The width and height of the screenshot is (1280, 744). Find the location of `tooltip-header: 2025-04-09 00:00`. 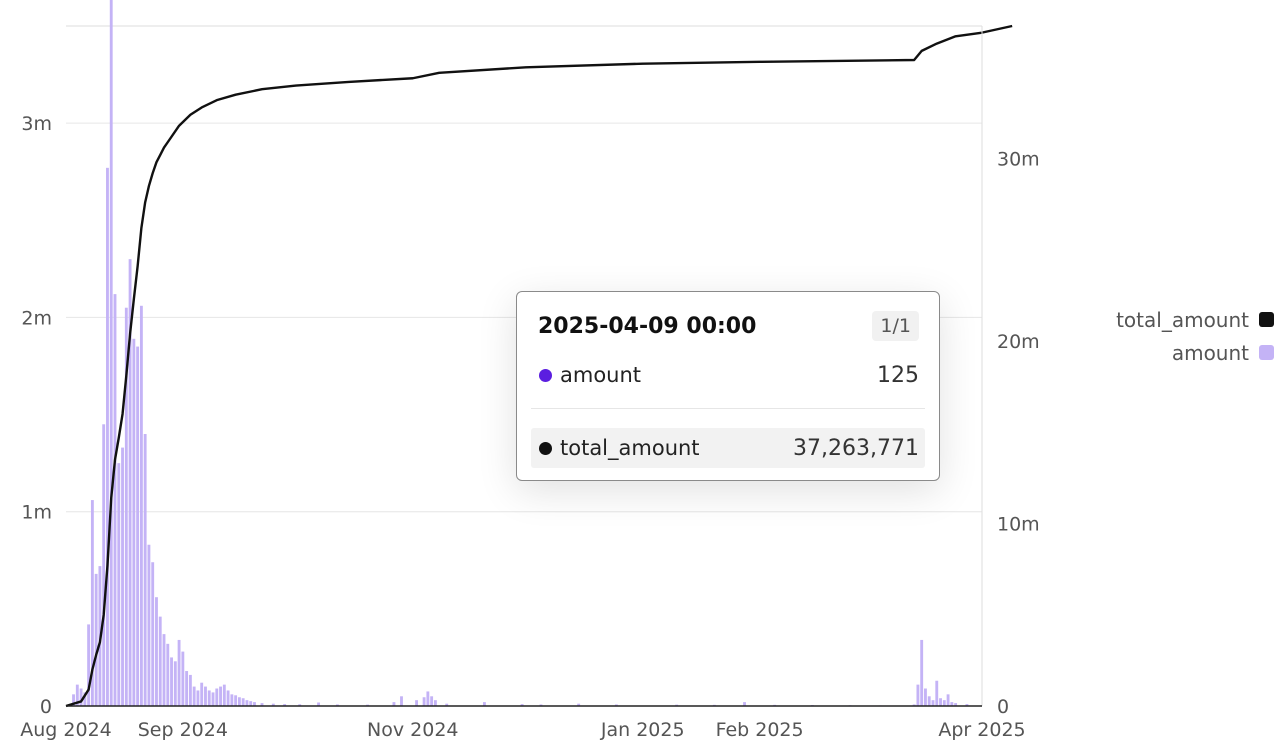

tooltip-header: 2025-04-09 00:00 is located at coordinates (647, 326).